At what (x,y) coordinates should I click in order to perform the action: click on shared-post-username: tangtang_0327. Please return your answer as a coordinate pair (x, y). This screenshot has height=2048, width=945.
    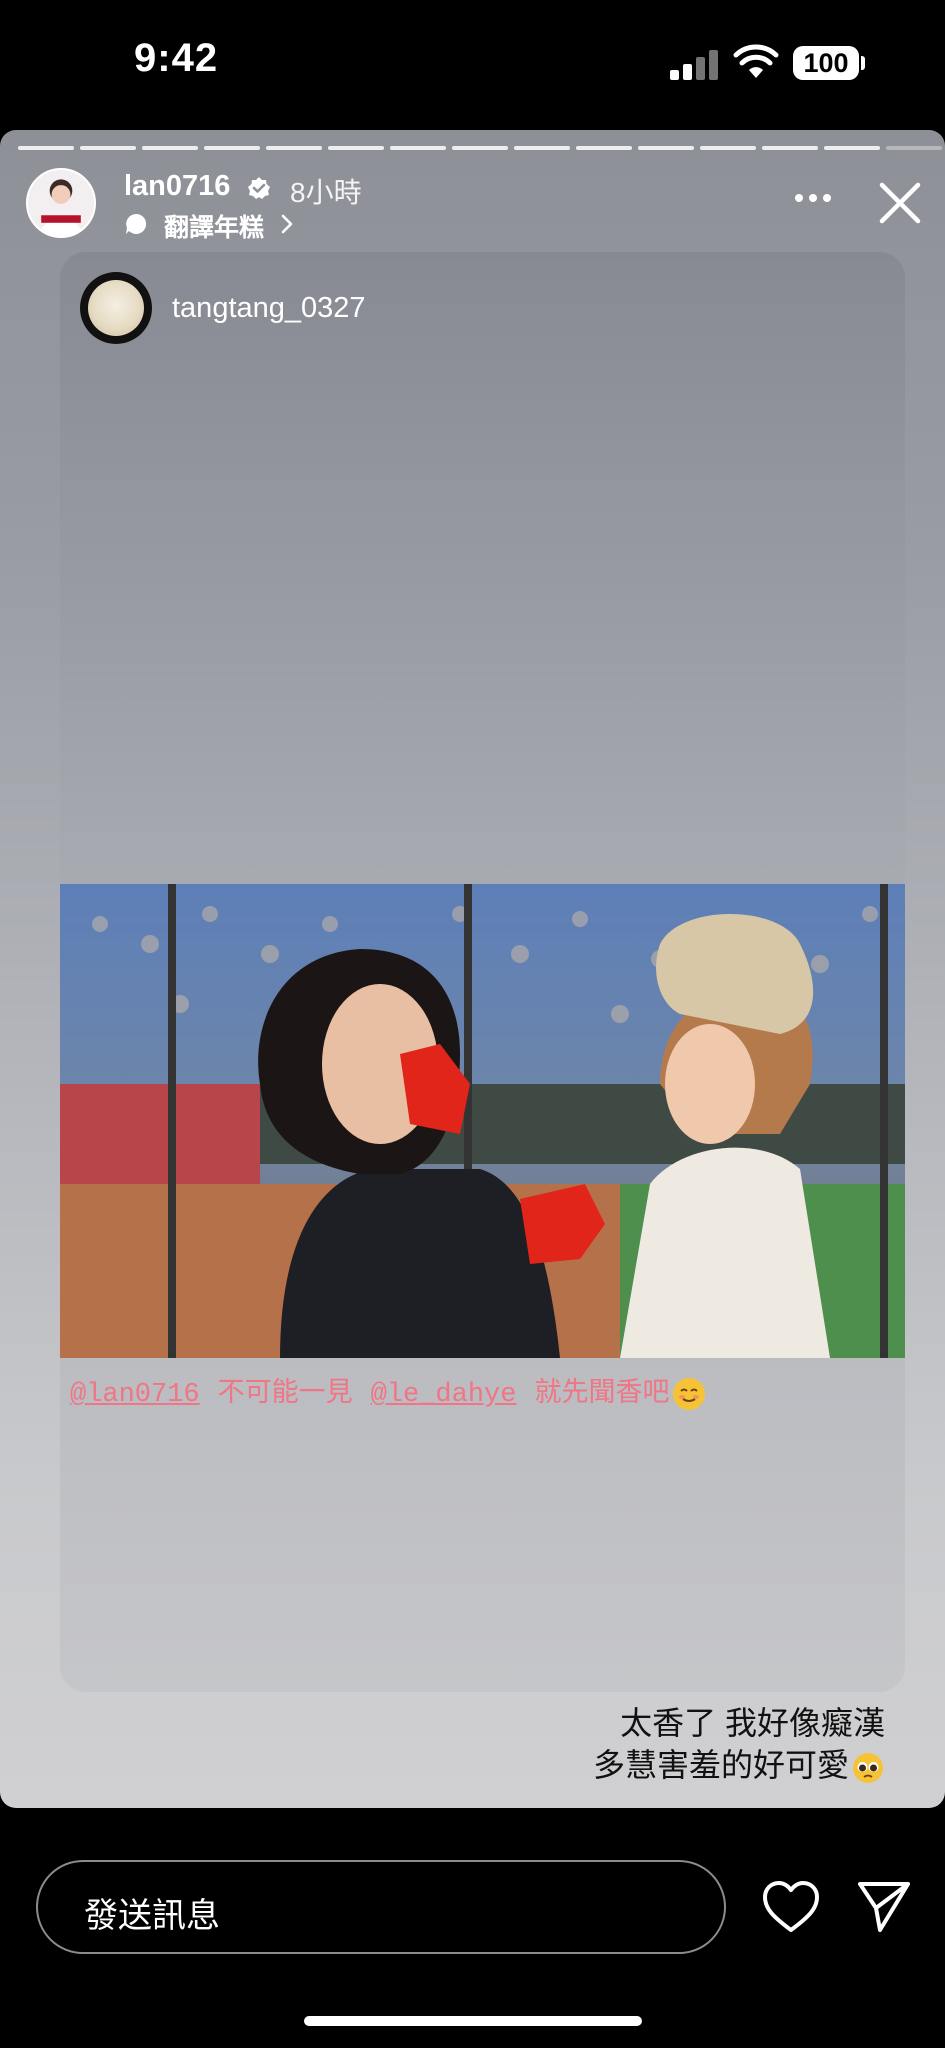
    Looking at the image, I should click on (269, 308).